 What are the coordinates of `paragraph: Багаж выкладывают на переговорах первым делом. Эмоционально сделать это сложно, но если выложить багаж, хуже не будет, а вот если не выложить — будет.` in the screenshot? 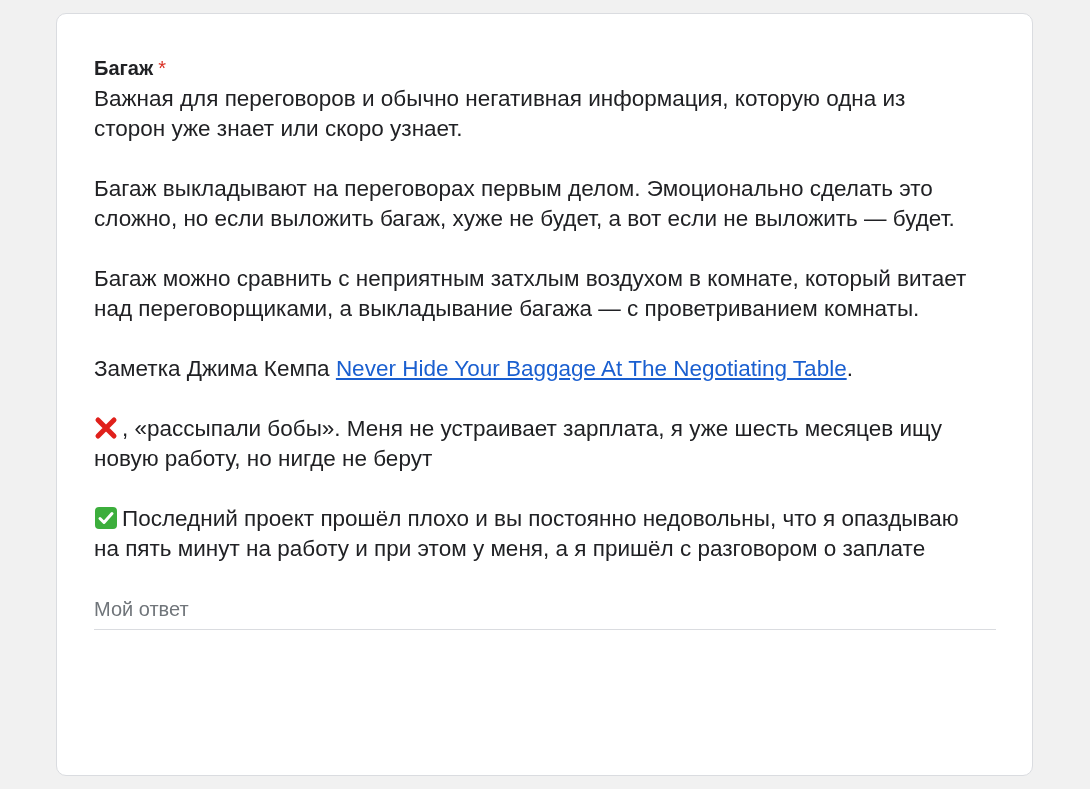 It's located at (525, 204).